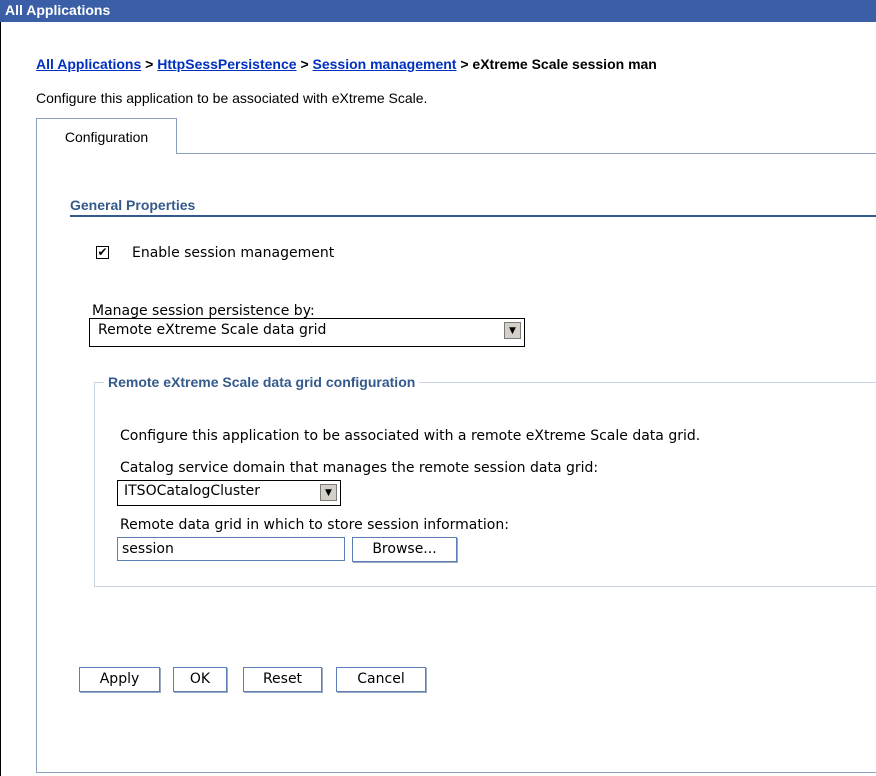 The image size is (876, 776). I want to click on breadcrumb-link-all-applications: All Applications, so click(88, 64).